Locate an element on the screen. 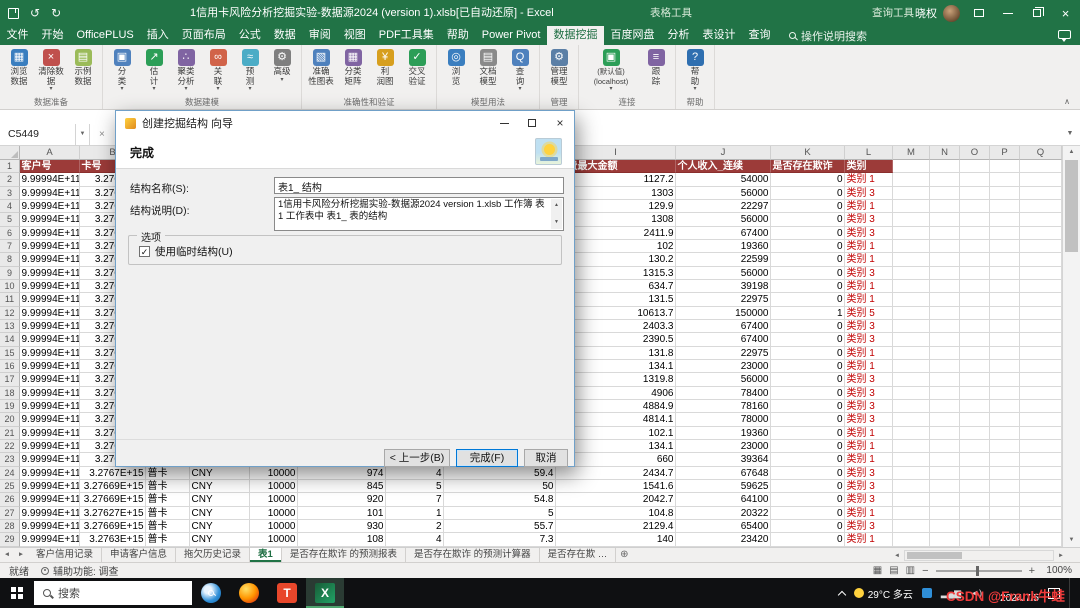 The height and width of the screenshot is (608, 1080). cell-Q6 is located at coordinates (1041, 233).